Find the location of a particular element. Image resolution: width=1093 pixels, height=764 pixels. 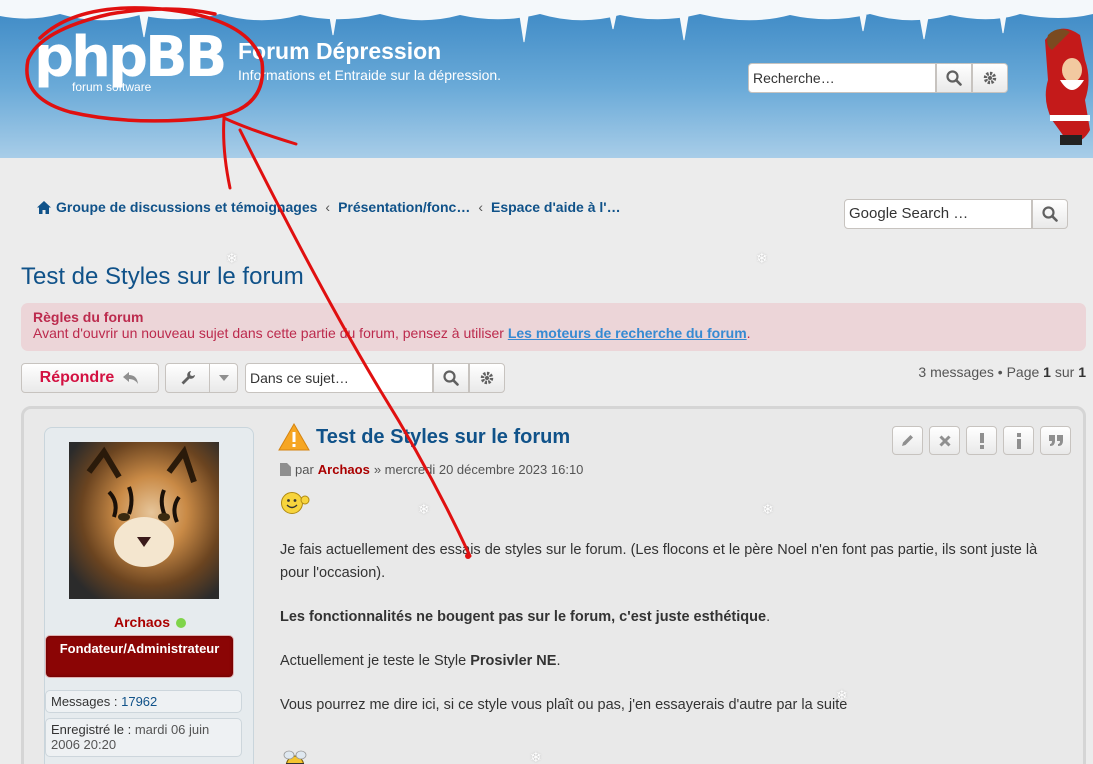

topic-advanced-search-button is located at coordinates (487, 378).